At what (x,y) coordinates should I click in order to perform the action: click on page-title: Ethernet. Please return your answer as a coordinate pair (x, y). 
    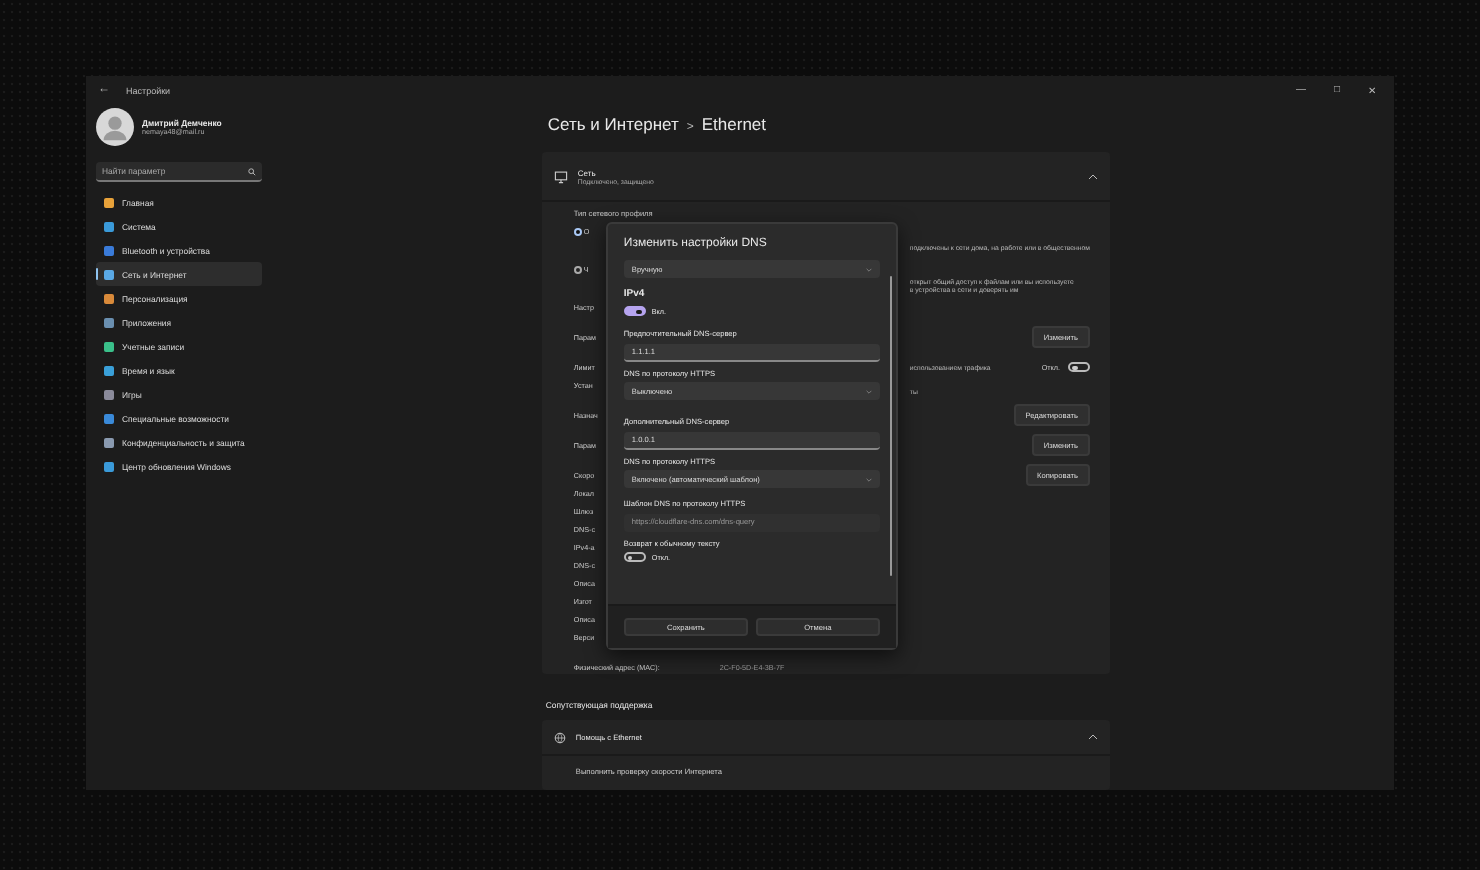
    Looking at the image, I should click on (734, 124).